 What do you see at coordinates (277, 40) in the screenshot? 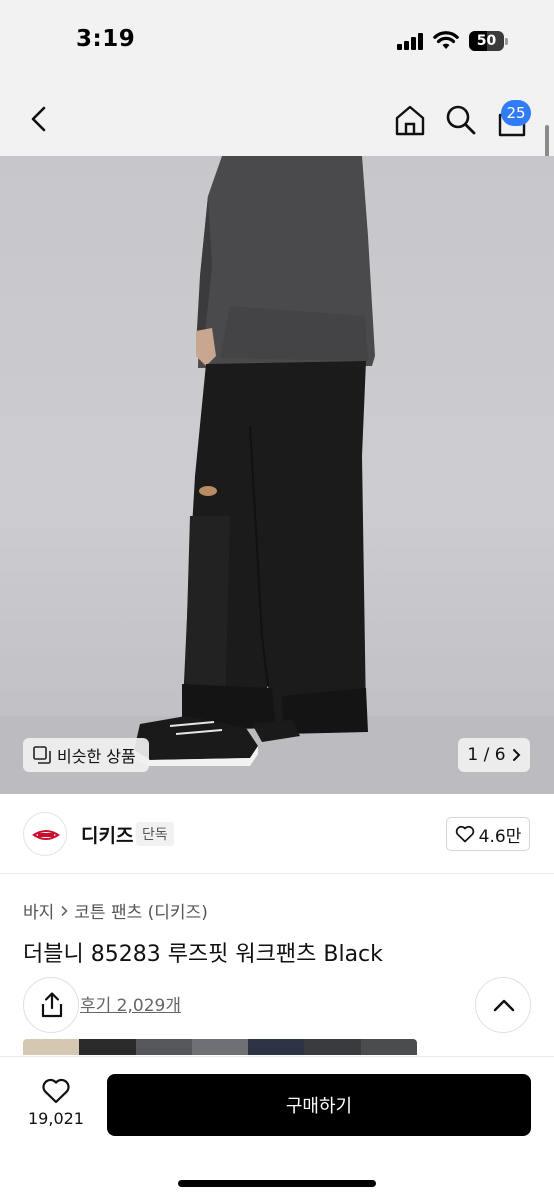
I see `status-bar: 3:19 50` at bounding box center [277, 40].